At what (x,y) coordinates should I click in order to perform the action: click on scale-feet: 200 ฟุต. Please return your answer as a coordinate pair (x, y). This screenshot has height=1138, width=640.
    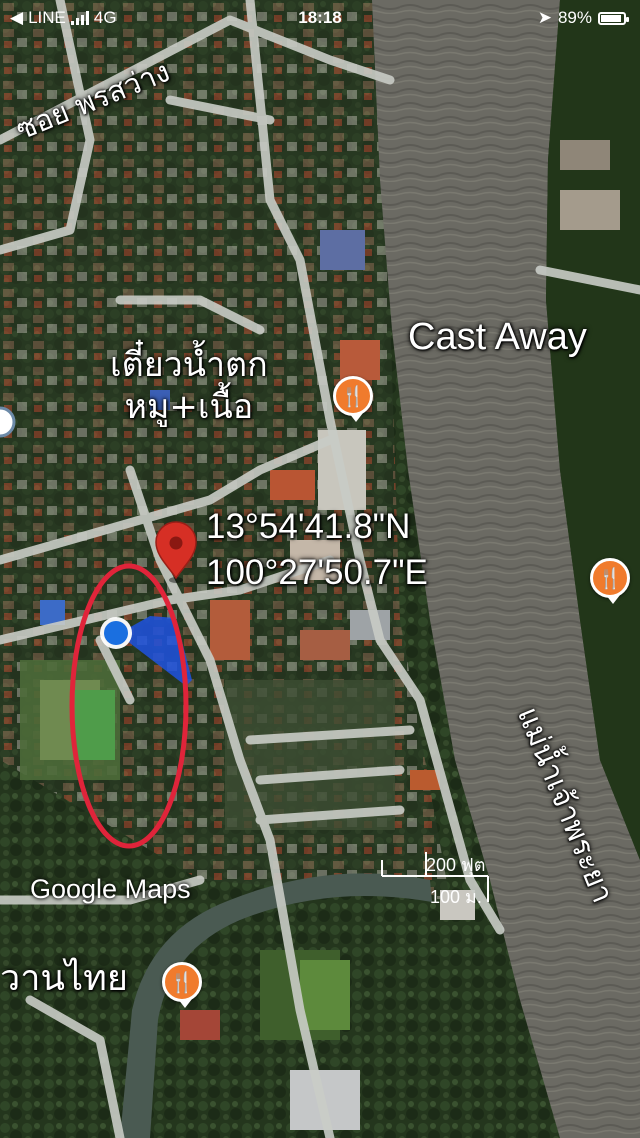
    Looking at the image, I should click on (456, 865).